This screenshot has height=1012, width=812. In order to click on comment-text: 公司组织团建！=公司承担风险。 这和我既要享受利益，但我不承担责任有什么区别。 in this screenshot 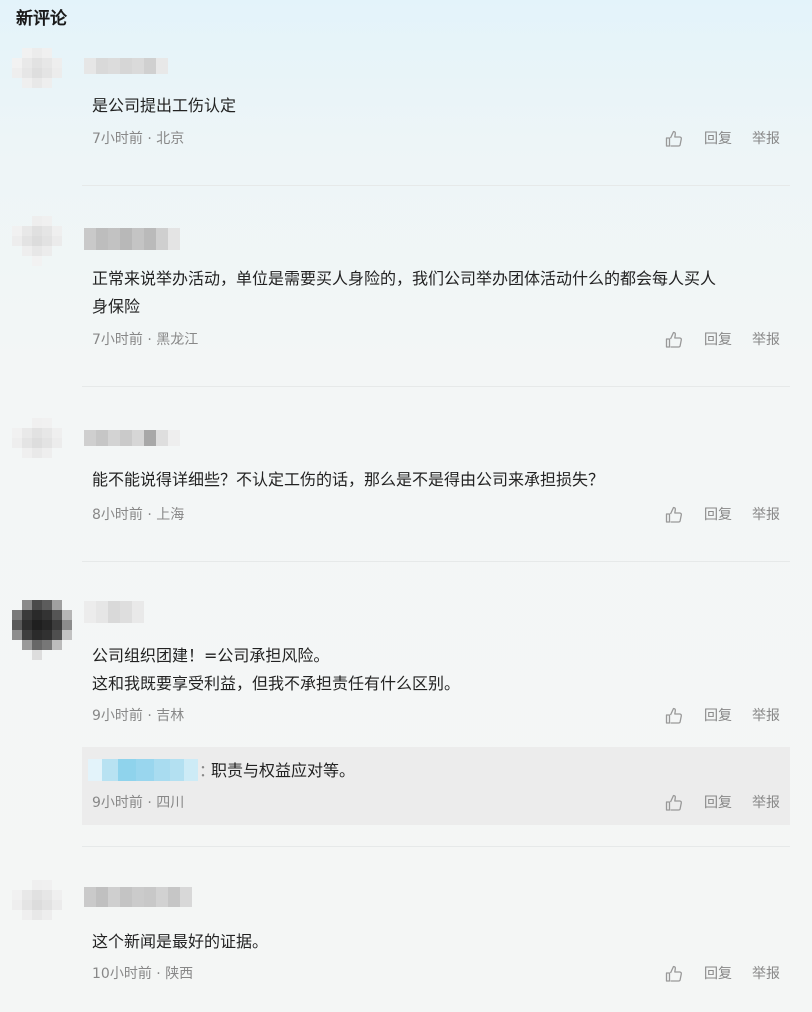, I will do `click(276, 669)`.